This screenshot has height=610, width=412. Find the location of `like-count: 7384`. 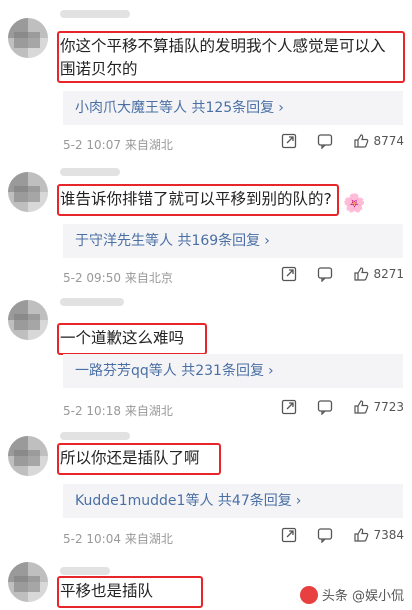

like-count: 7384 is located at coordinates (388, 535).